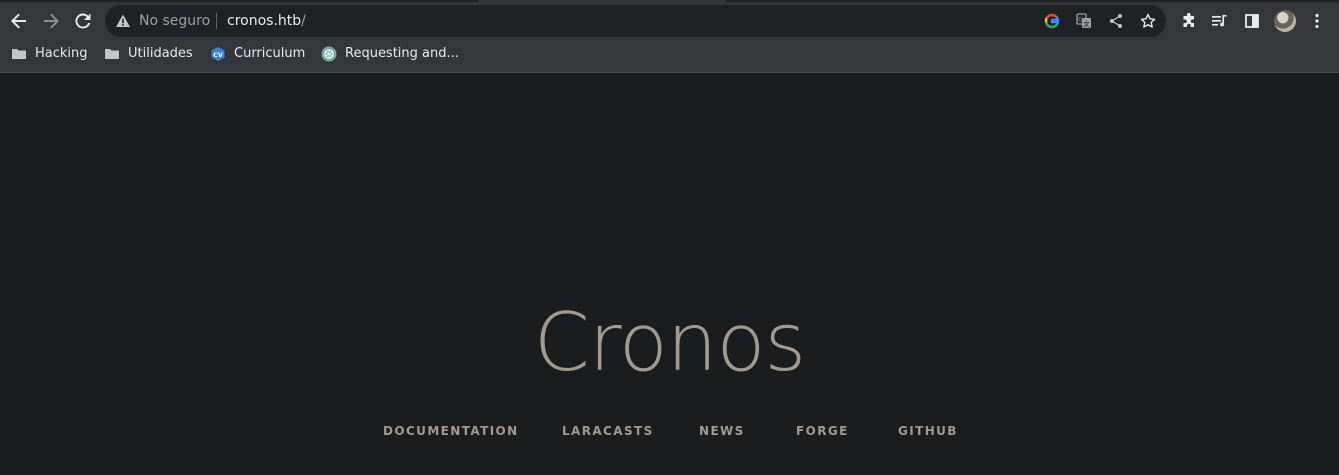 The image size is (1339, 475). Describe the element at coordinates (928, 431) in the screenshot. I see `link-github: GITHUB` at that location.